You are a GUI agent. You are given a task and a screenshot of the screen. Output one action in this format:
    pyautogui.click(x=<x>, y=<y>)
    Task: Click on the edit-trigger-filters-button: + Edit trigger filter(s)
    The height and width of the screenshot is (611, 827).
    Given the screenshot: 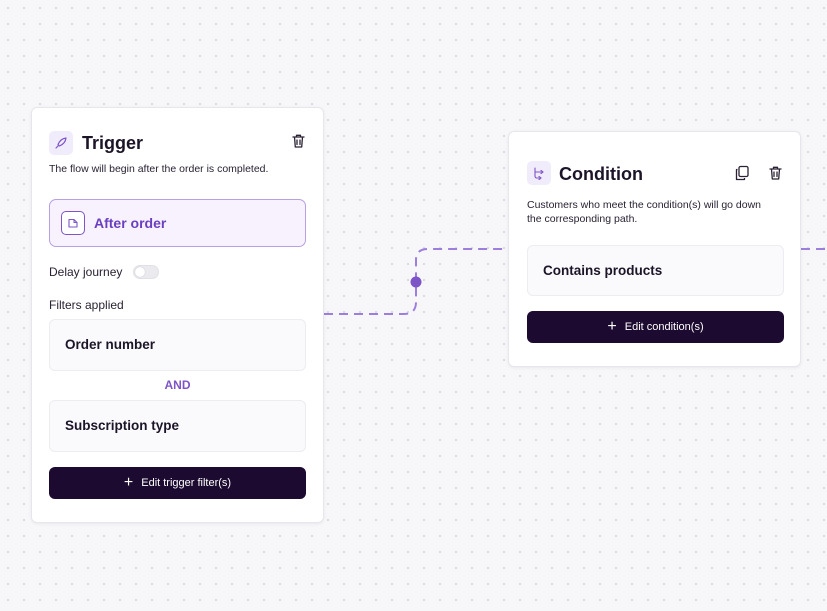 What is the action you would take?
    pyautogui.click(x=177, y=483)
    